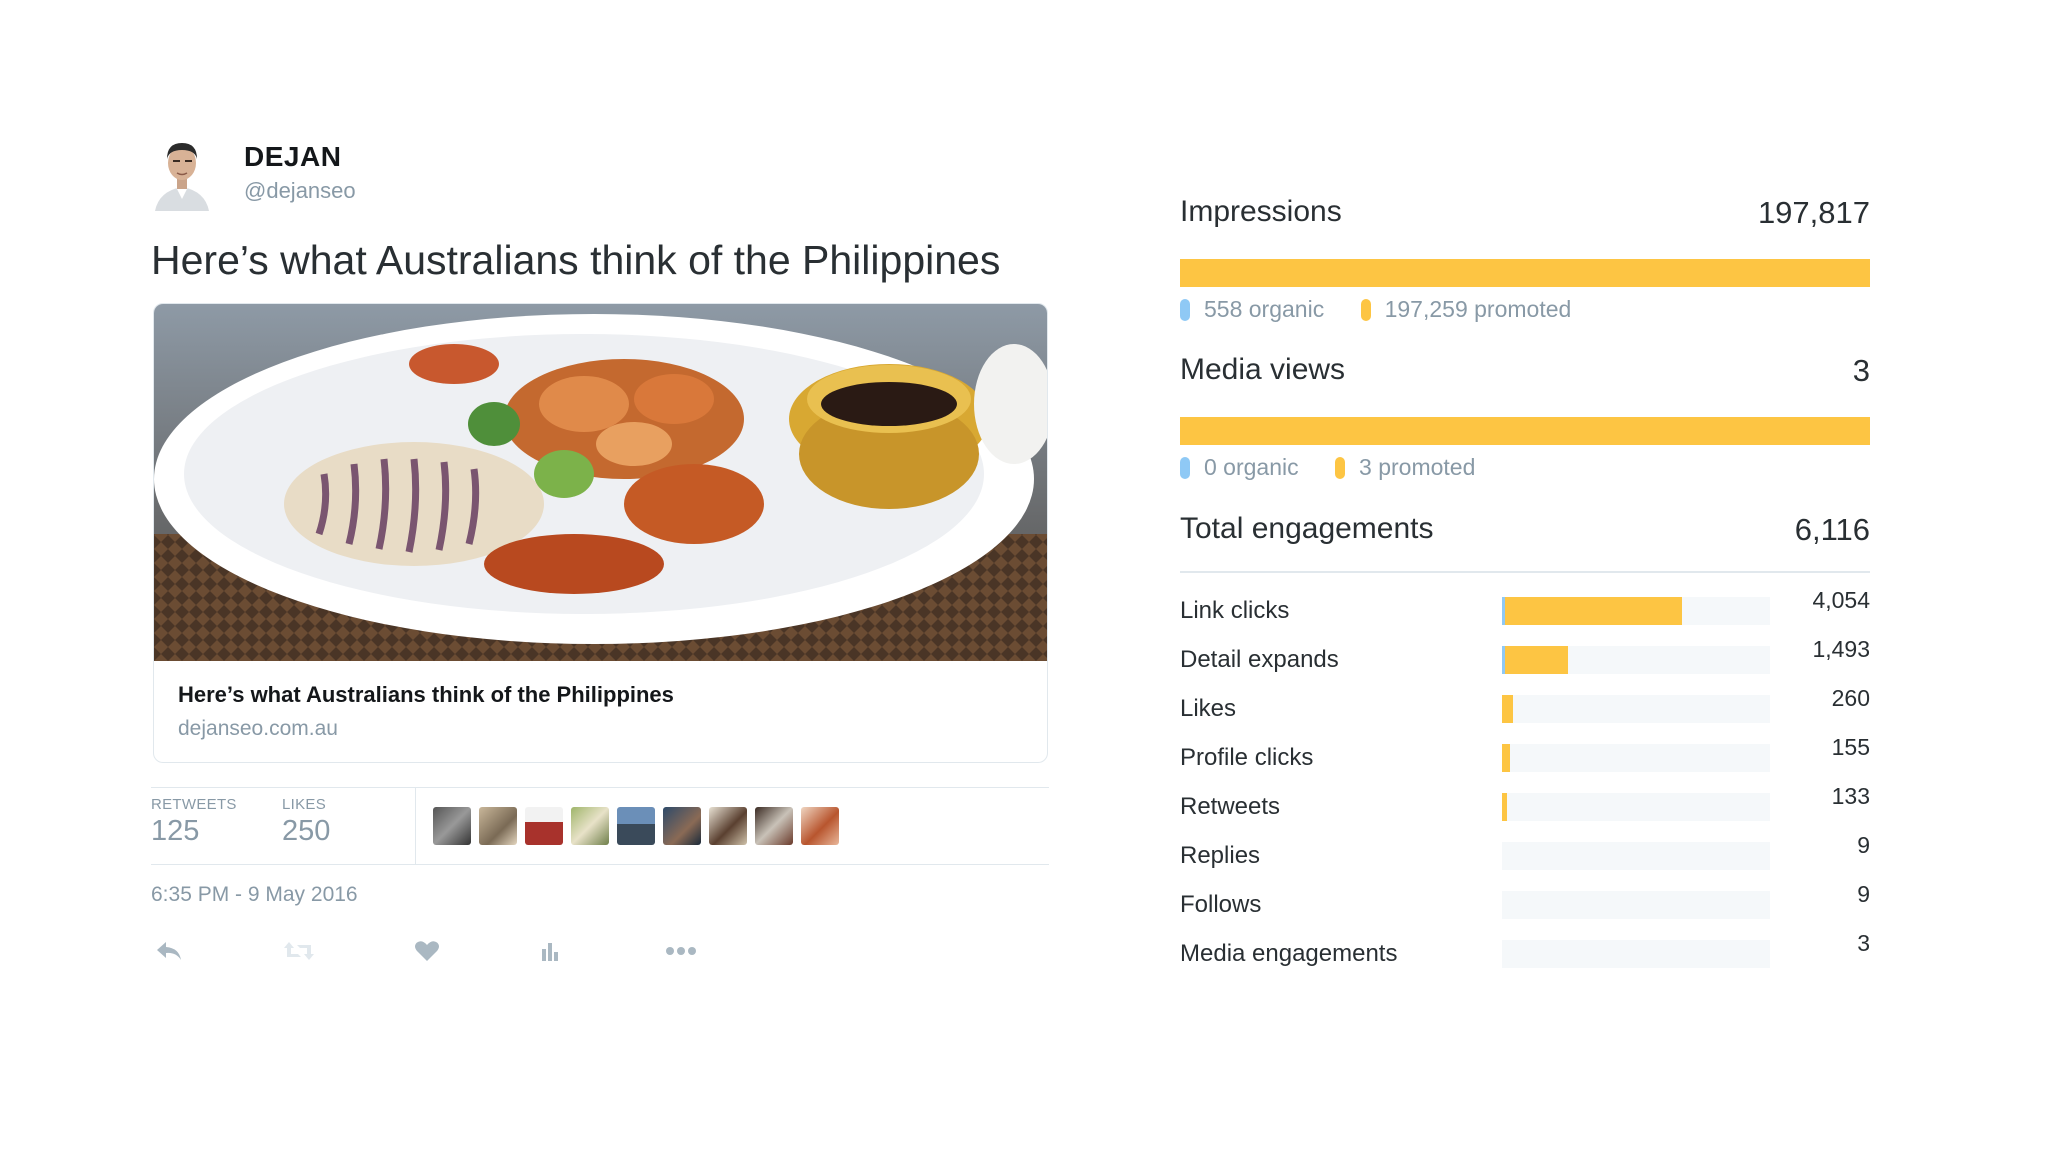 The image size is (2048, 1152). I want to click on likes-stat: LIKES 250, so click(306, 822).